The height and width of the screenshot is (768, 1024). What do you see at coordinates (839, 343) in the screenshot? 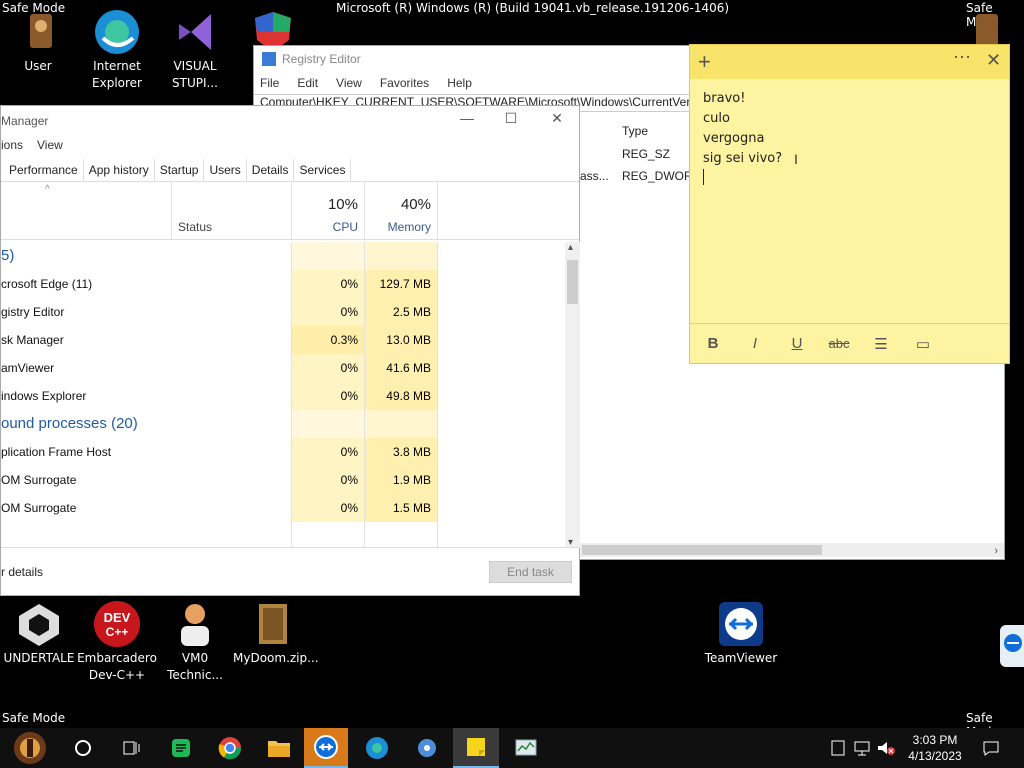
I see `strikethrough-button: abc` at bounding box center [839, 343].